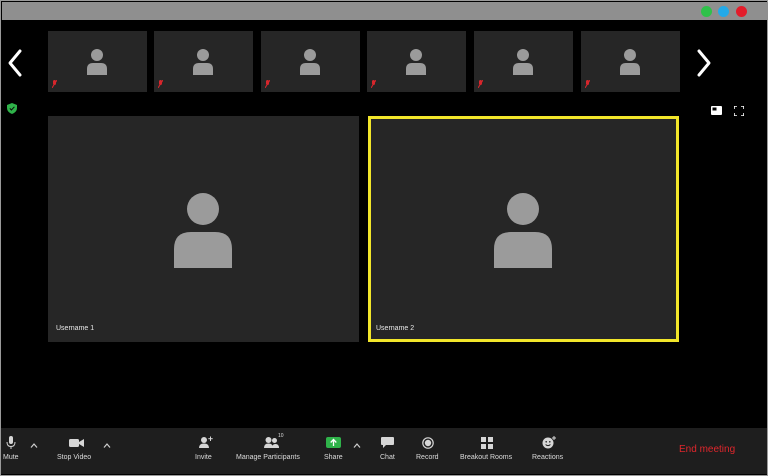 This screenshot has width=768, height=476. What do you see at coordinates (205, 451) in the screenshot?
I see `invite-button: Invite` at bounding box center [205, 451].